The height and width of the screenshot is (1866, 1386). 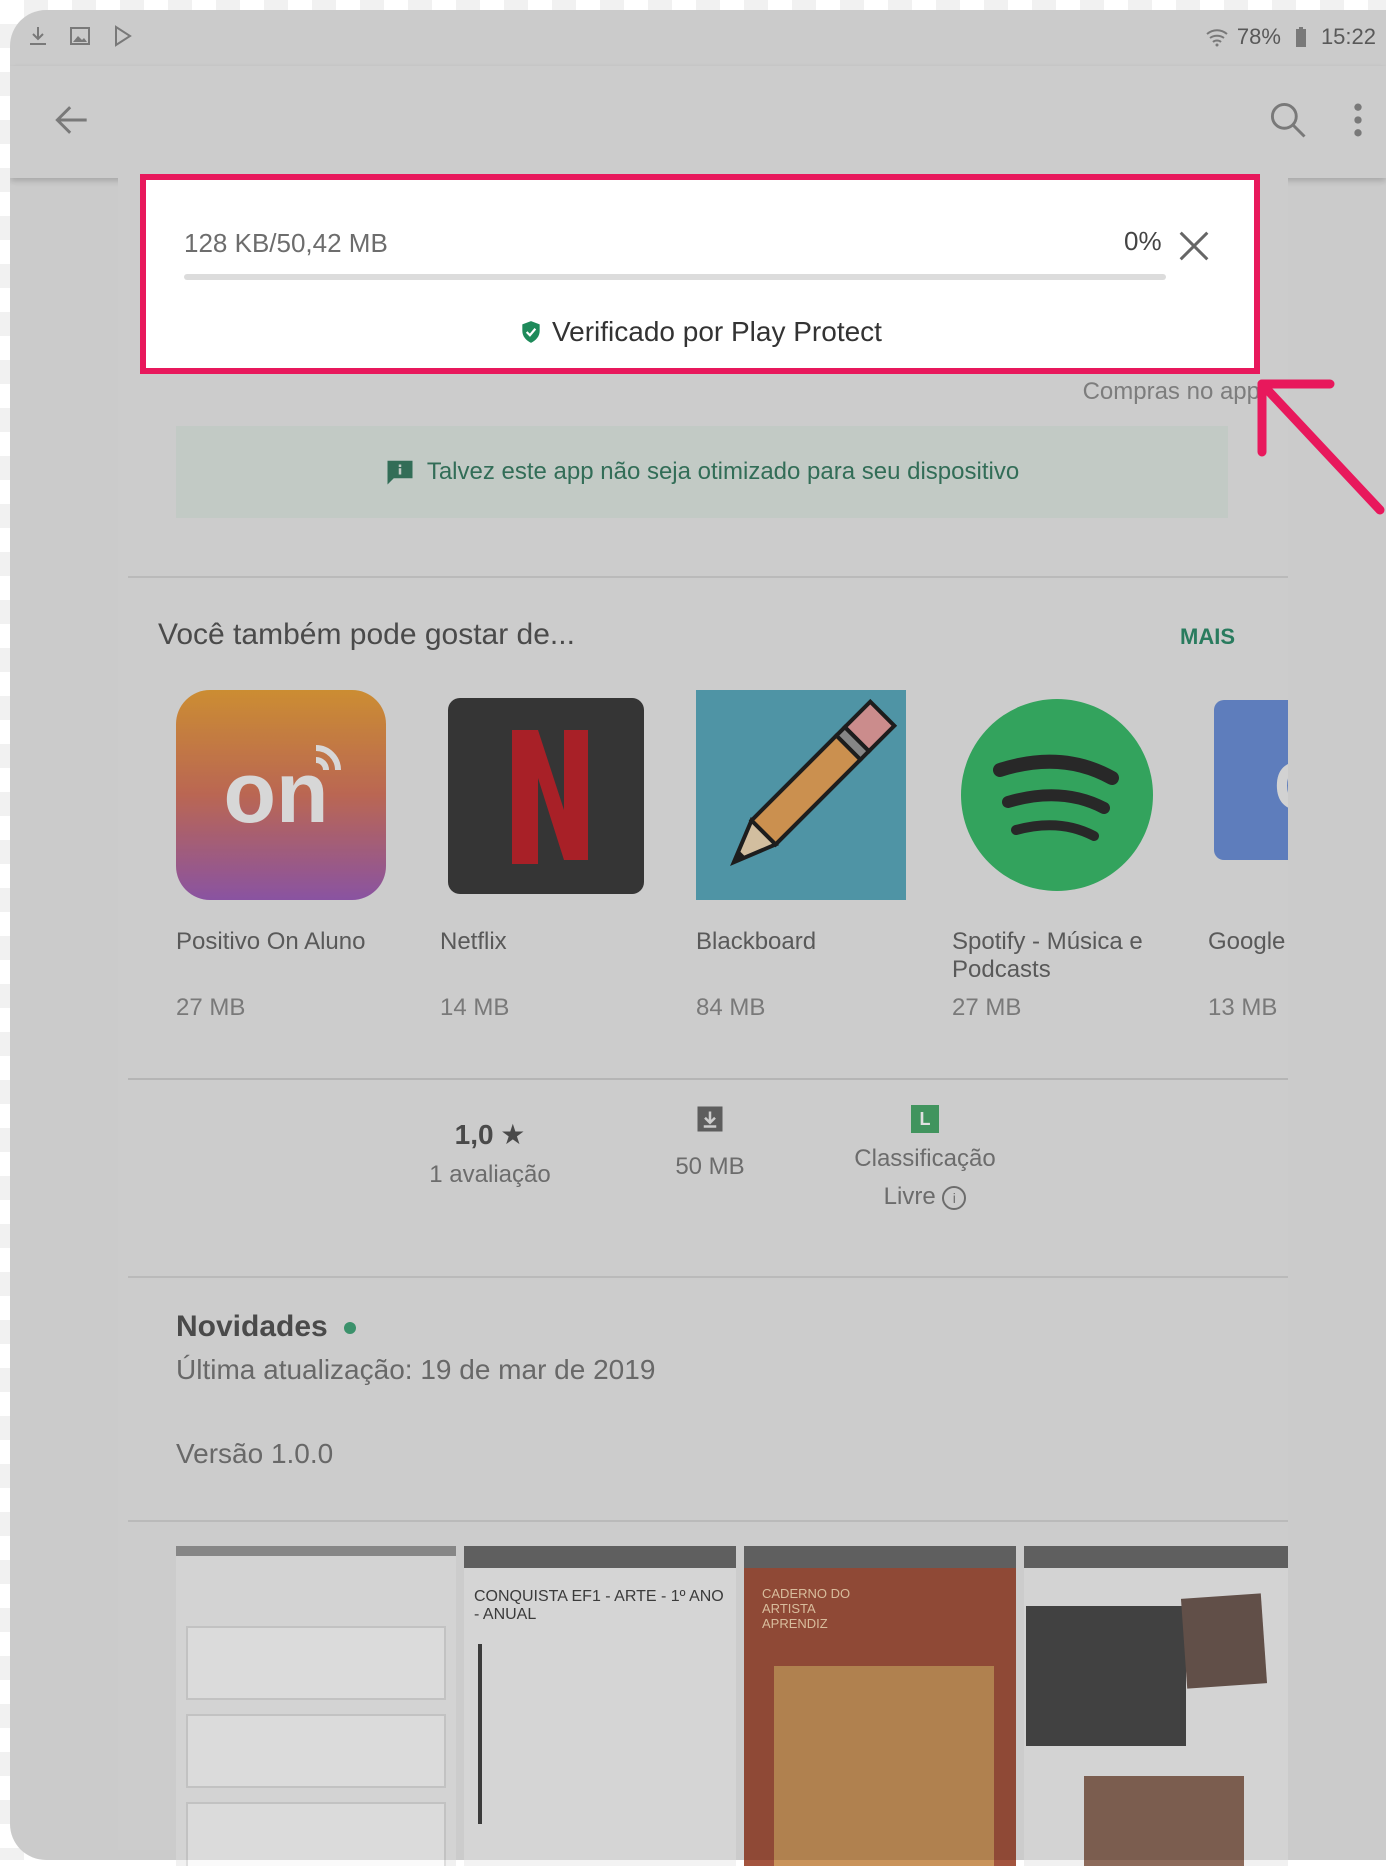 What do you see at coordinates (1057, 795) in the screenshot?
I see `spotify-icon` at bounding box center [1057, 795].